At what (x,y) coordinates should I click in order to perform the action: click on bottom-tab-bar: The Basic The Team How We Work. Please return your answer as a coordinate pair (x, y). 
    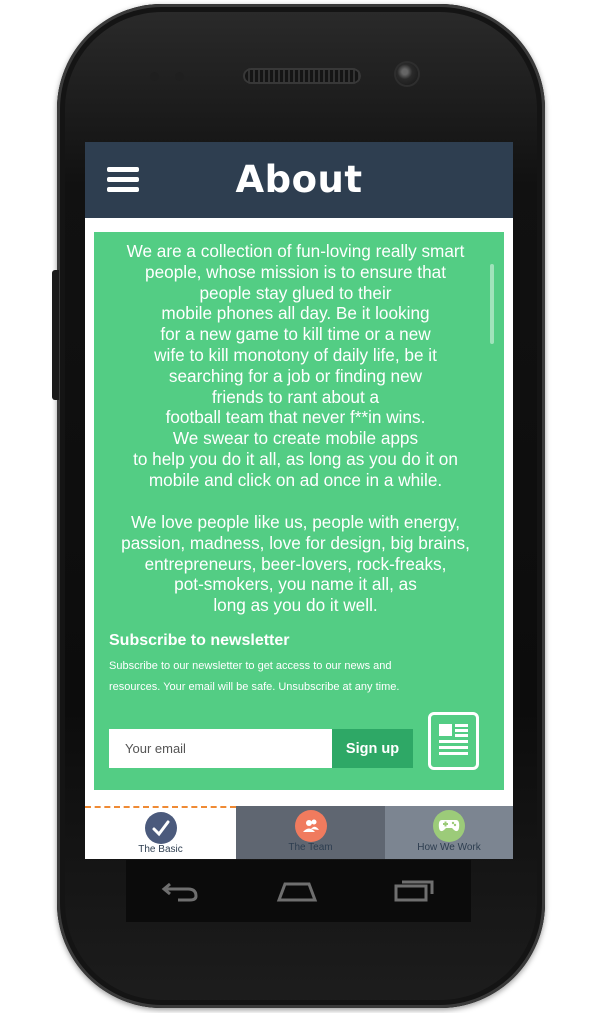
    Looking at the image, I should click on (299, 832).